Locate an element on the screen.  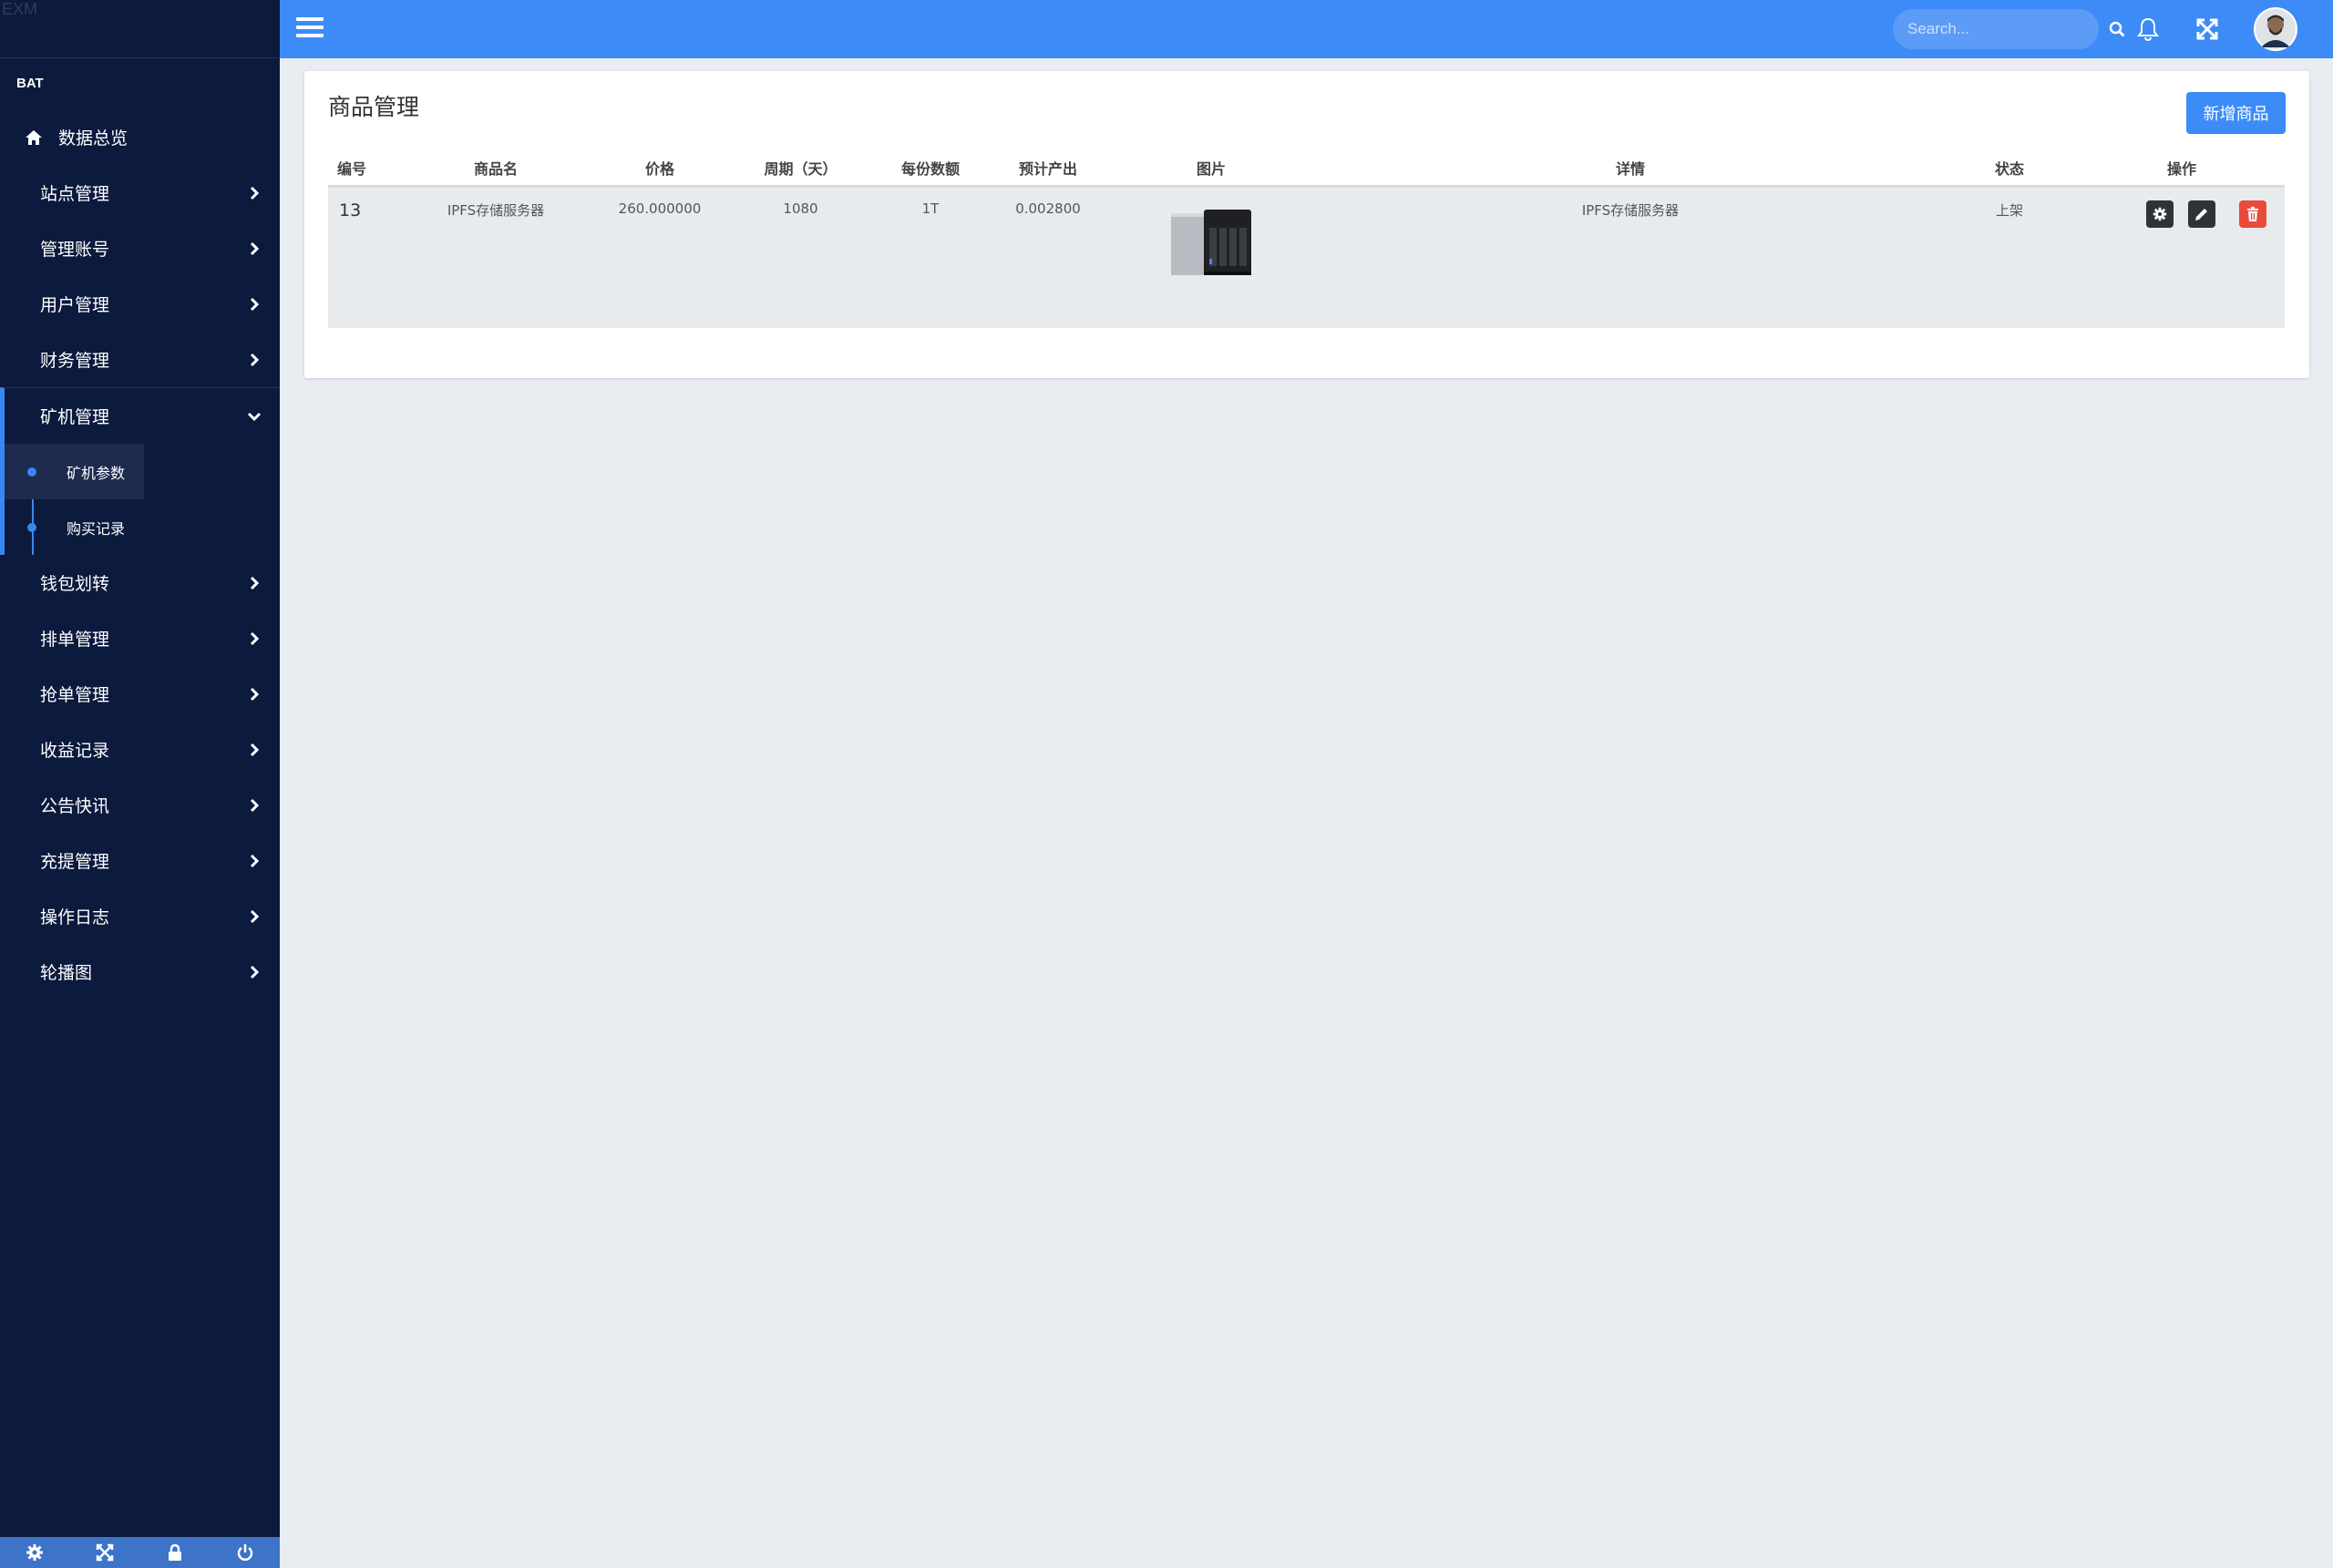
table-header-row: 编号 商品名 价格 周期（天） 每份数额 预计产出 图片 详情 状态 操作 is located at coordinates (1307, 169).